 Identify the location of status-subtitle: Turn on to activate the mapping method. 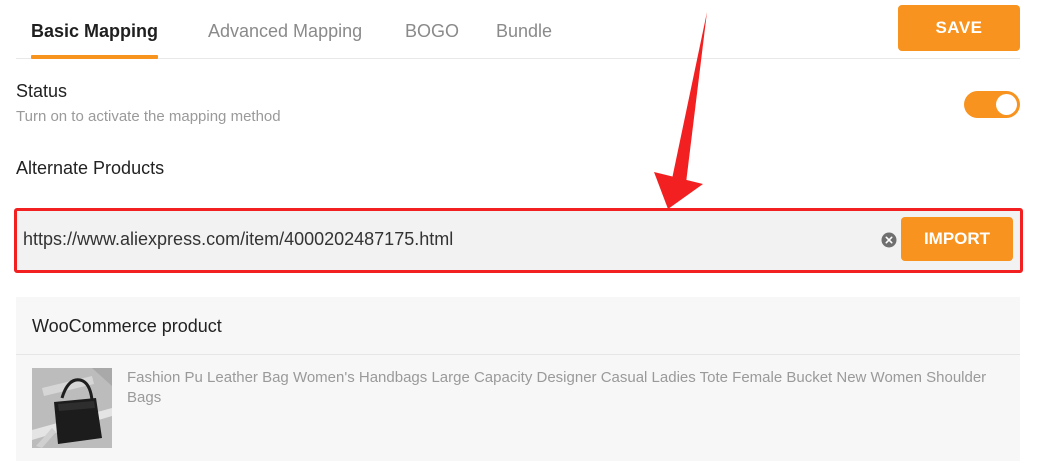
(148, 116).